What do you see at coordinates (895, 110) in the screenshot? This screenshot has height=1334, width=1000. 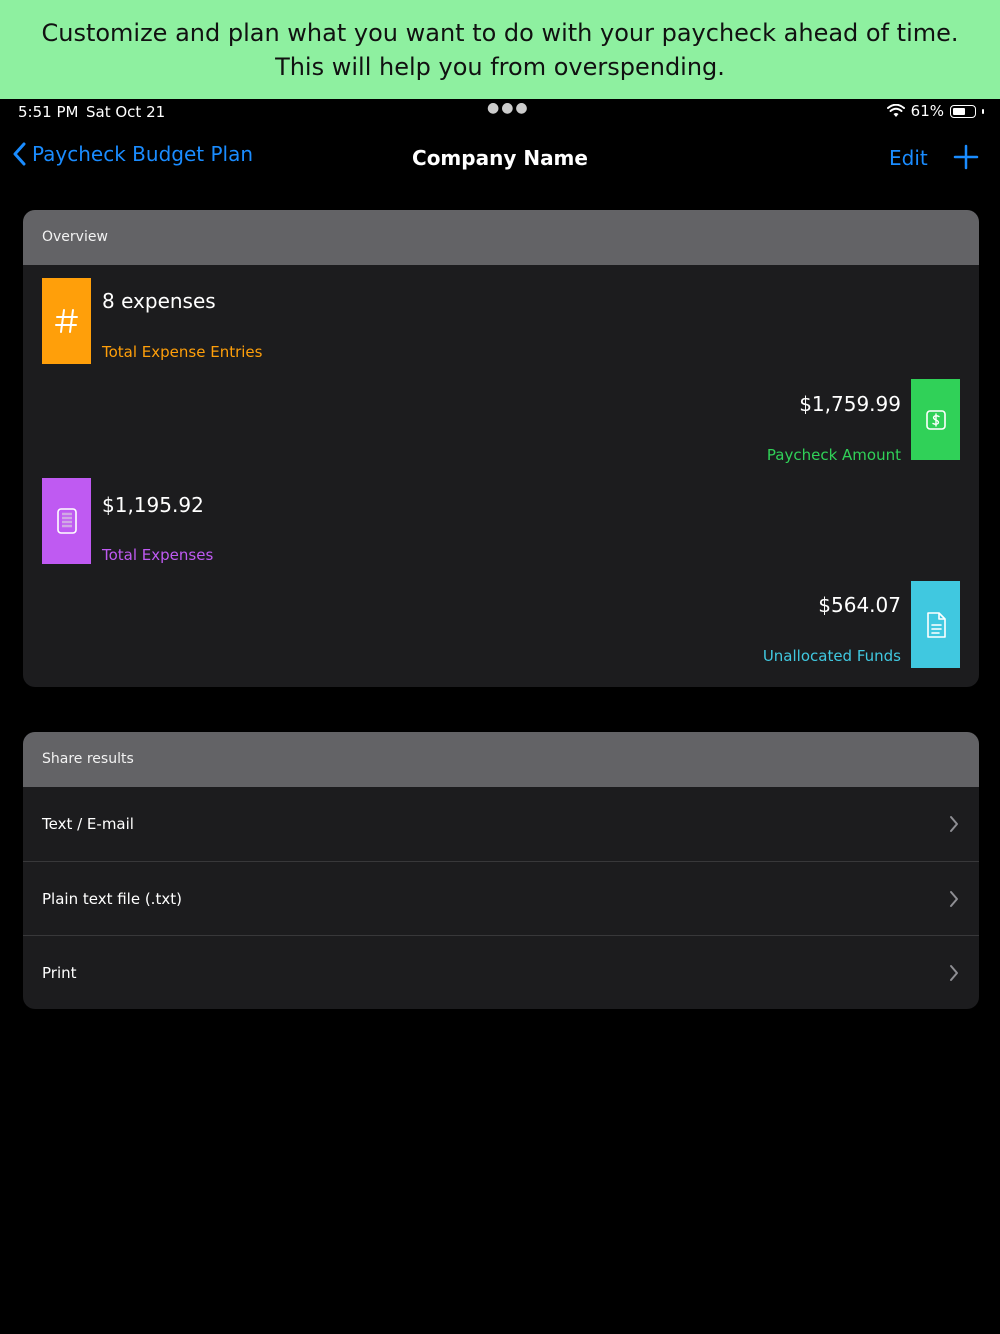 I see `wifi-icon` at bounding box center [895, 110].